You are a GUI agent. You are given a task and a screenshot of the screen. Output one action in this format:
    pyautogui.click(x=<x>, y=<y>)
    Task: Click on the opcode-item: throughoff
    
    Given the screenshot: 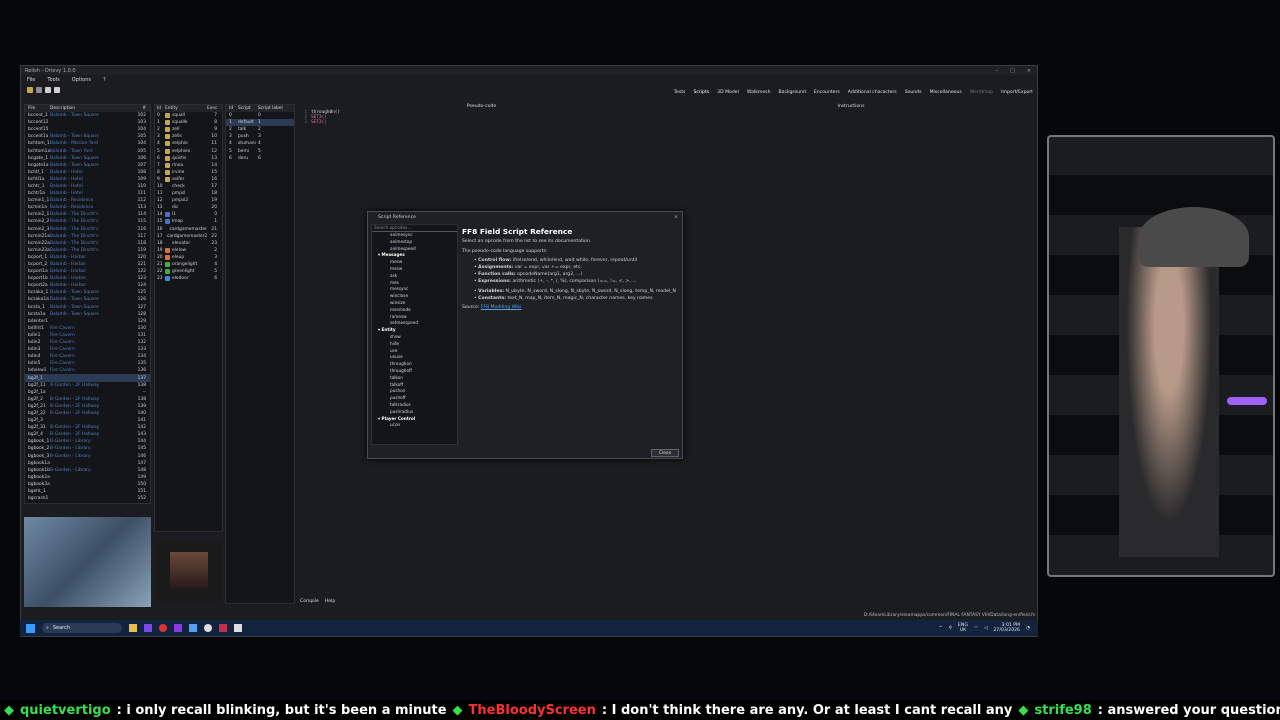 What is the action you would take?
    pyautogui.click(x=414, y=371)
    